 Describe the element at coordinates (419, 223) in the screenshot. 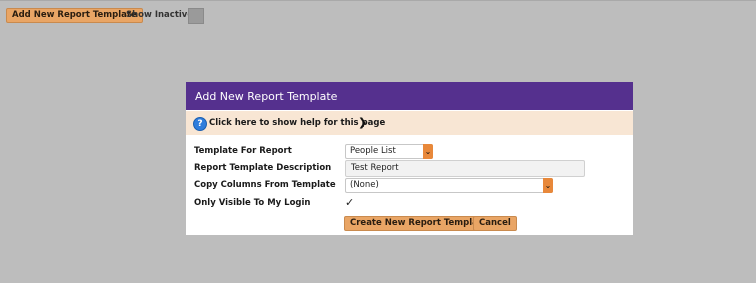

I see `create-new-report-template-button: Create New Report Template` at that location.